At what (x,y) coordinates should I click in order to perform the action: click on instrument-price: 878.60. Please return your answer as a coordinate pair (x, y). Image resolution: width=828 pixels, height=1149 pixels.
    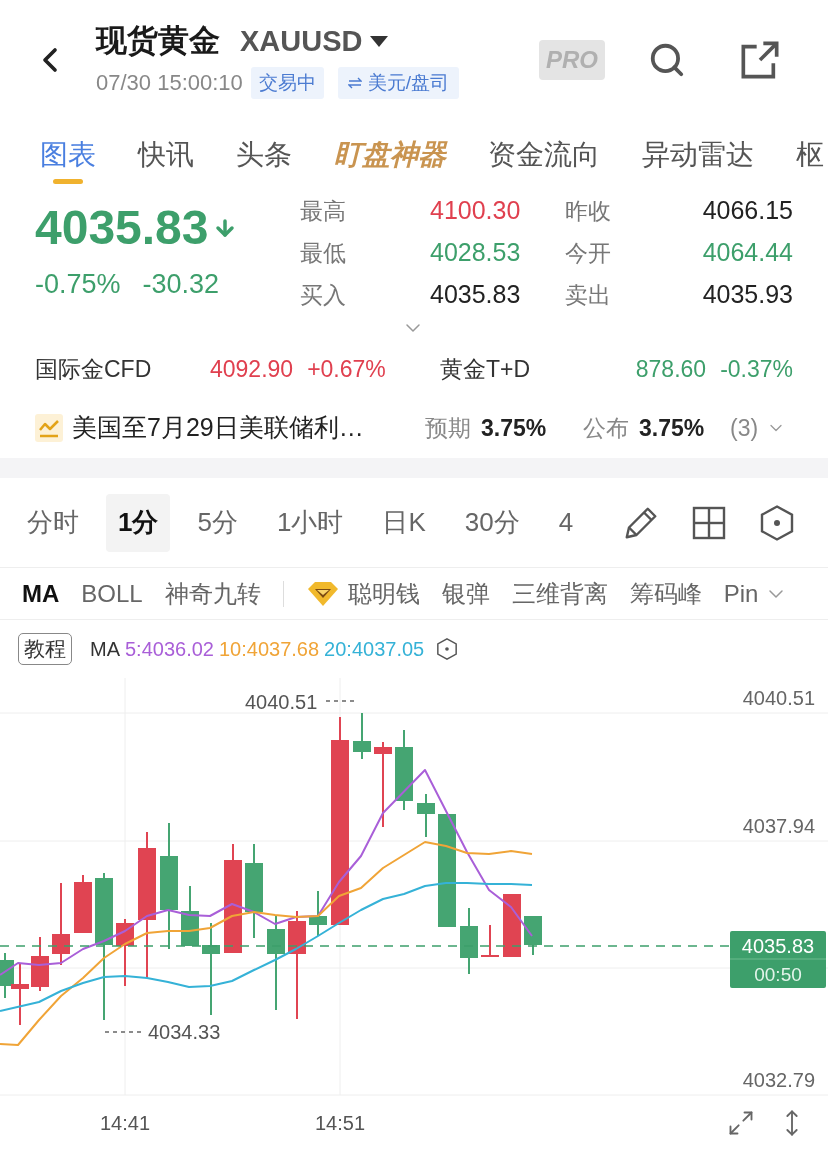
    Looking at the image, I should click on (671, 369).